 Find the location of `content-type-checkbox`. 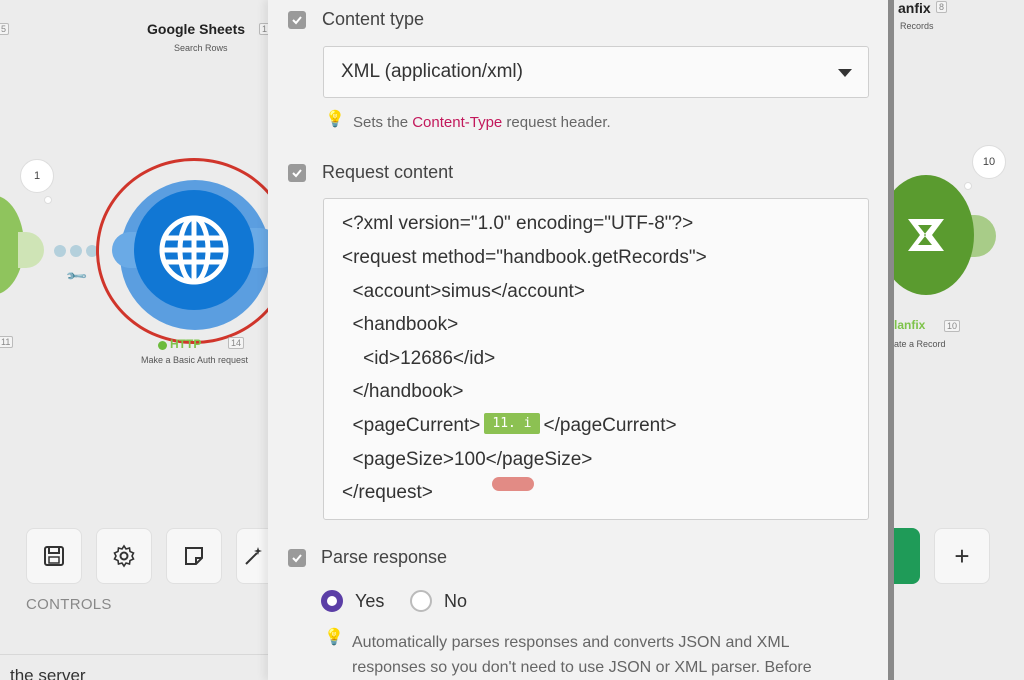

content-type-checkbox is located at coordinates (297, 20).